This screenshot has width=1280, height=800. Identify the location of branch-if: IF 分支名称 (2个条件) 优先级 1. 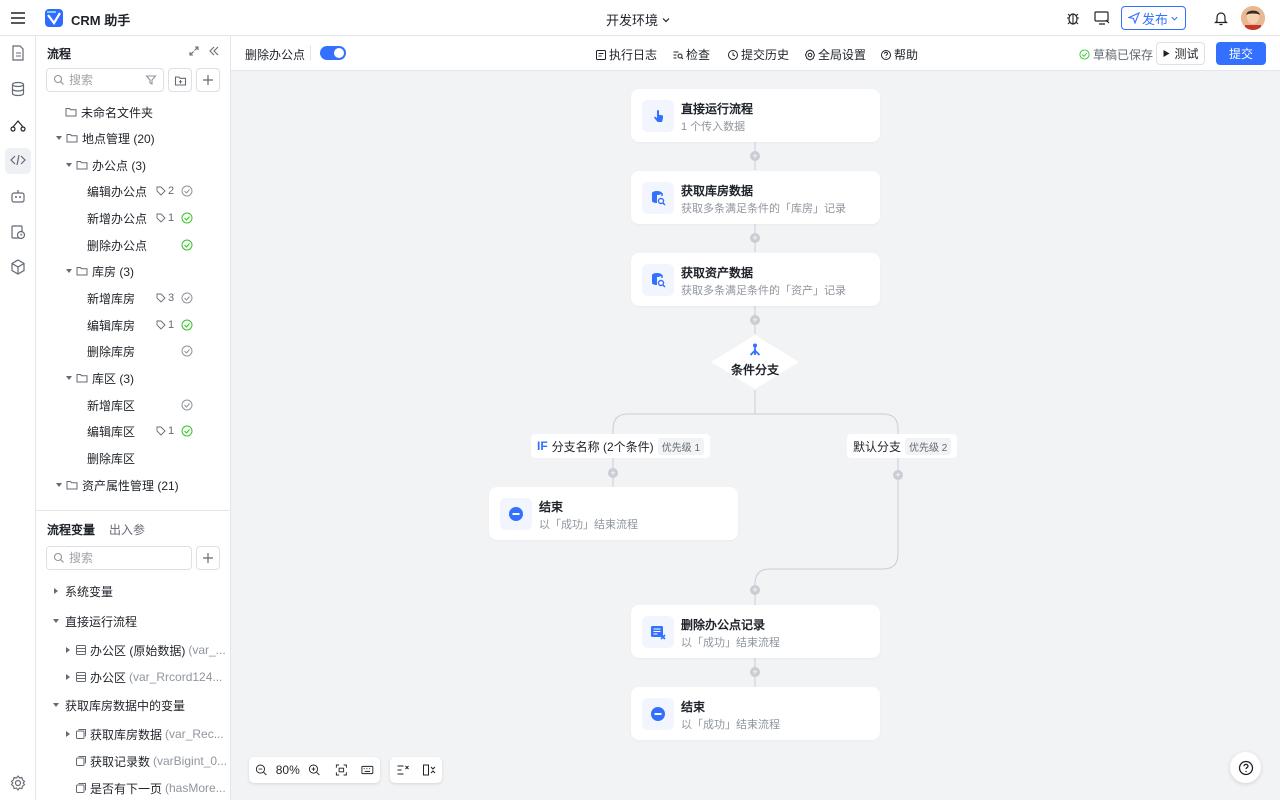
(621, 446).